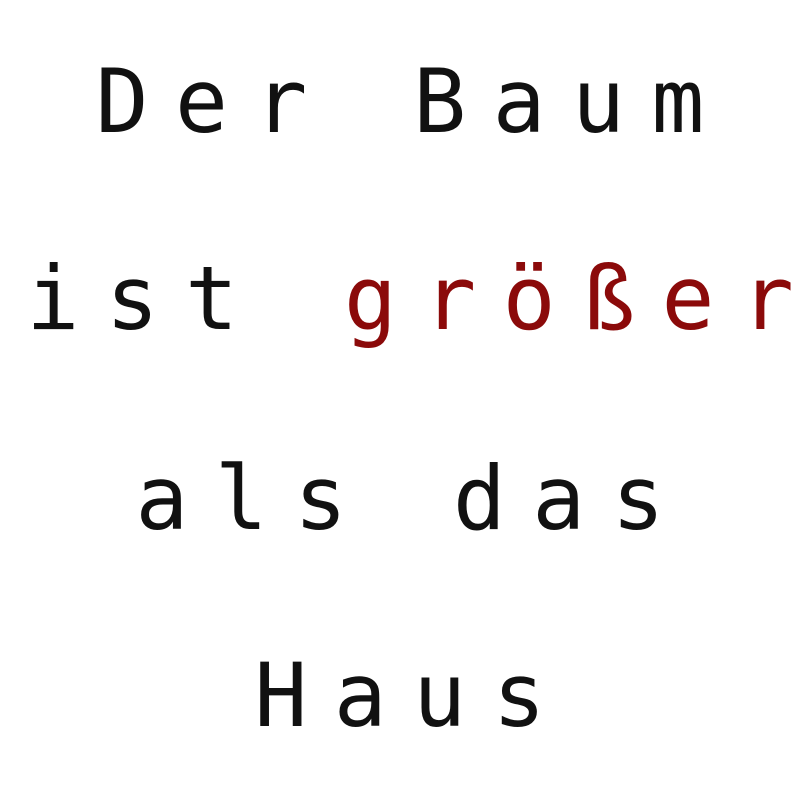 The image size is (800, 800). What do you see at coordinates (571, 298) in the screenshot?
I see `highlighted-word: größer` at bounding box center [571, 298].